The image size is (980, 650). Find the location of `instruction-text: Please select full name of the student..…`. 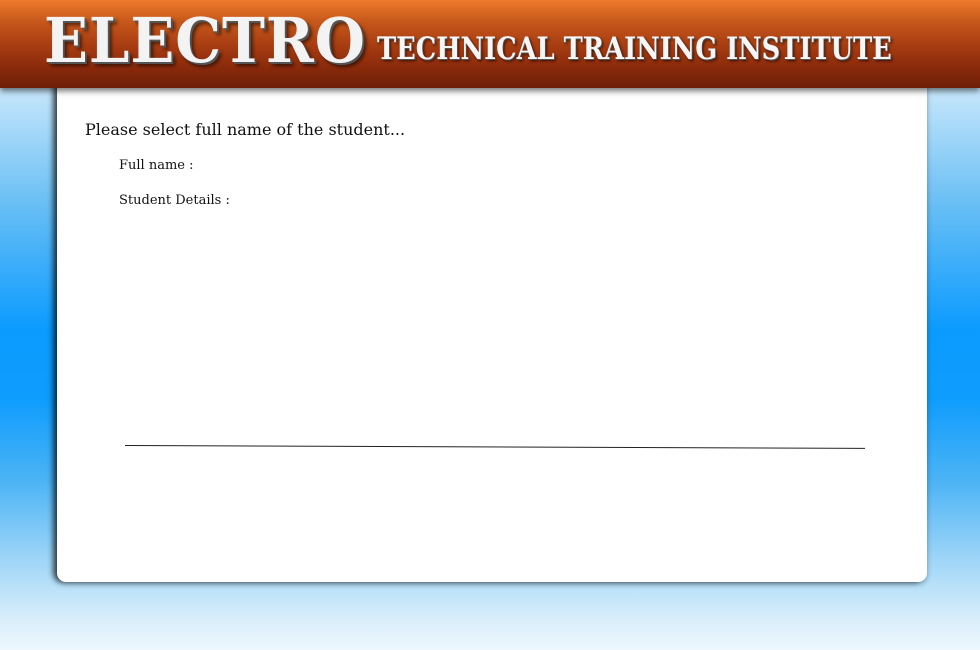

instruction-text: Please select full name of the student..… is located at coordinates (245, 129).